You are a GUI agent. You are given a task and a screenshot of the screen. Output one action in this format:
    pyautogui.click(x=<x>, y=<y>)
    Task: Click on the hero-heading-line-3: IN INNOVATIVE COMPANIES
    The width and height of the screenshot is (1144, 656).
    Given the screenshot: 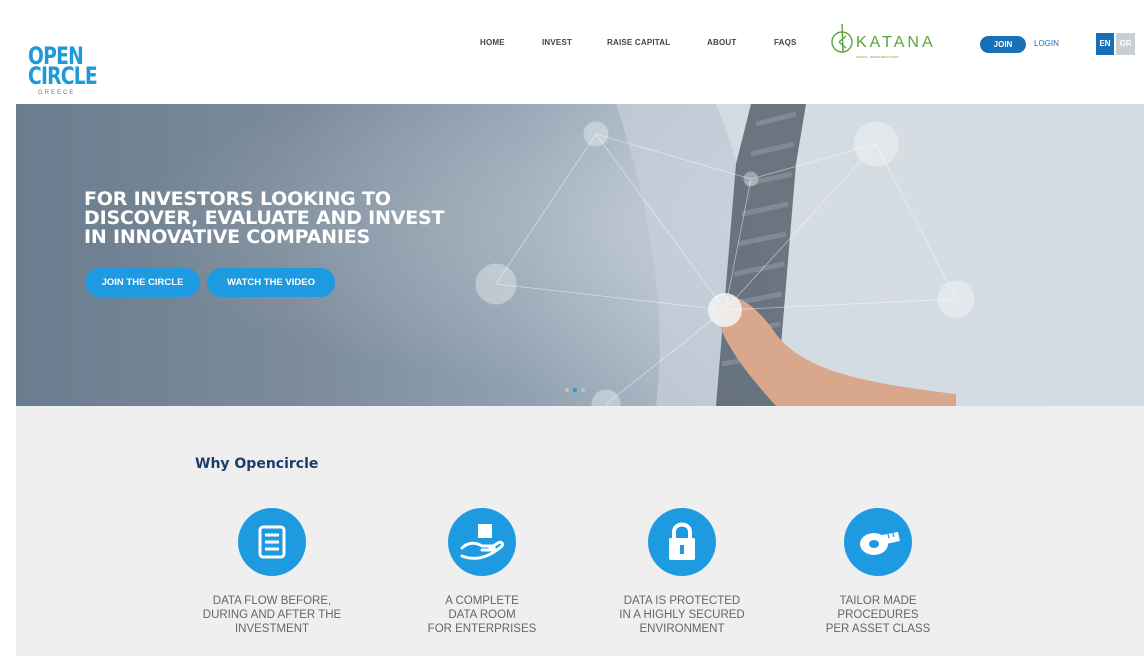 What is the action you would take?
    pyautogui.click(x=227, y=237)
    